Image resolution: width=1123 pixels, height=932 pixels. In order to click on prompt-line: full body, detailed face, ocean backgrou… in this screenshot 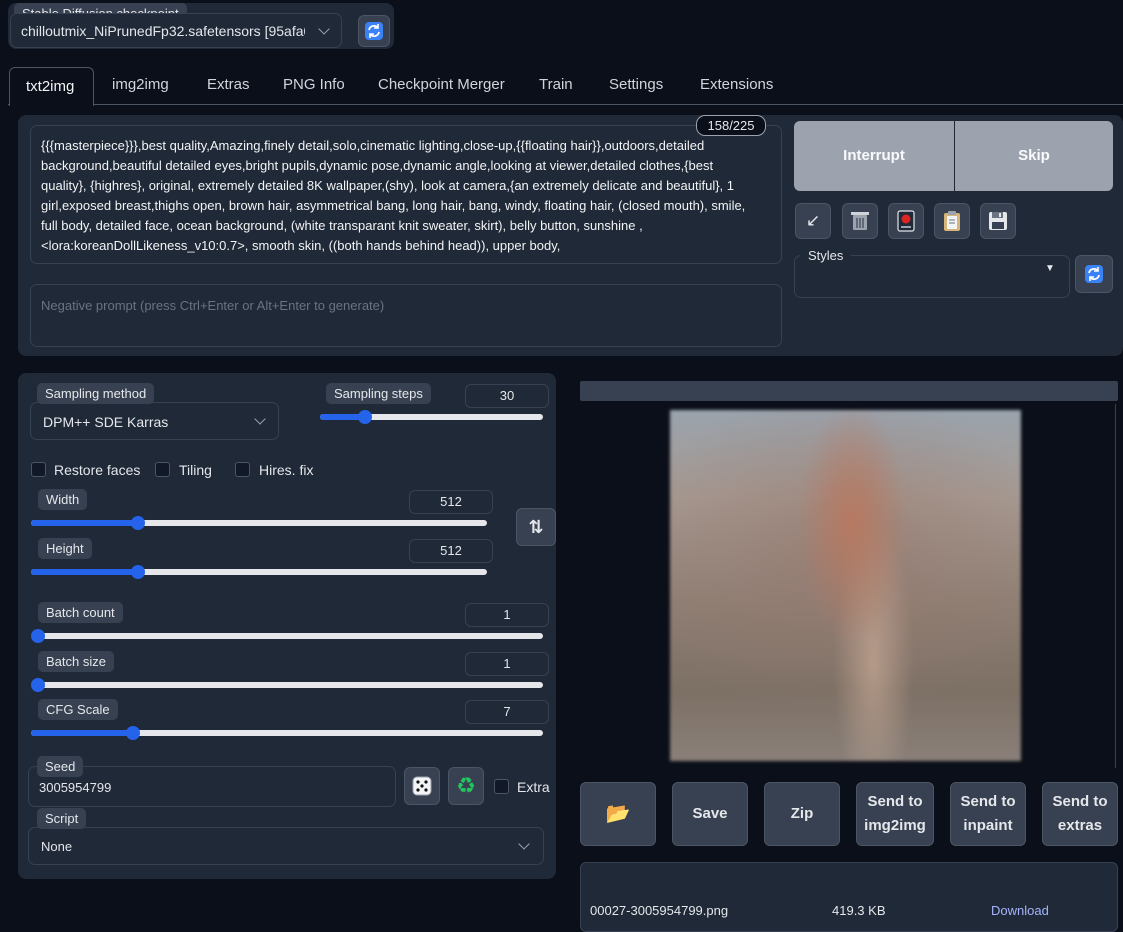, I will do `click(342, 225)`.